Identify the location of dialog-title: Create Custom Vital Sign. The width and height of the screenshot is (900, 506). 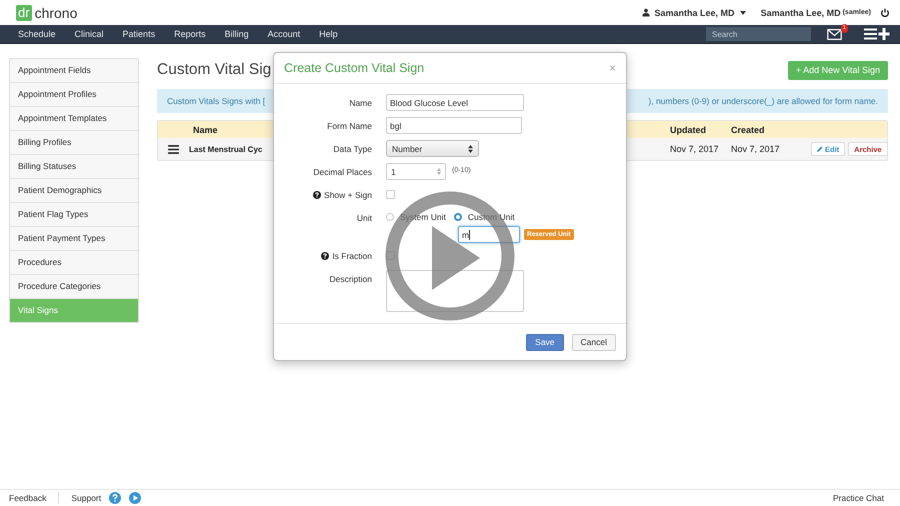
(354, 68).